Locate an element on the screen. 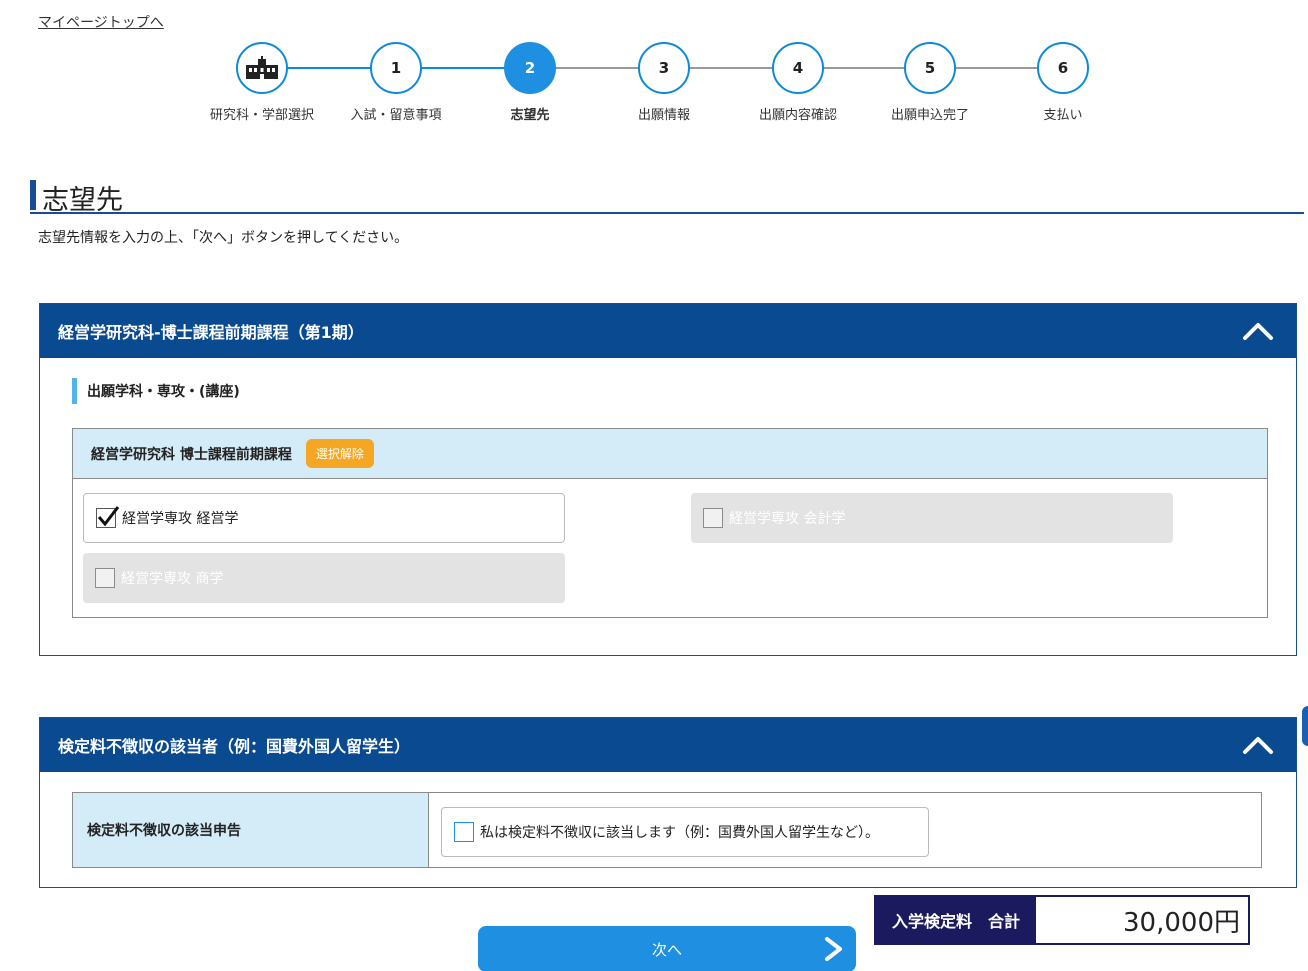 The height and width of the screenshot is (971, 1308). step-4: 4 出願内容確認 is located at coordinates (798, 82).